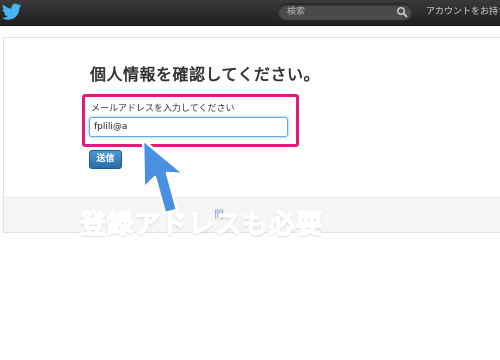  What do you see at coordinates (12, 12) in the screenshot?
I see `twitter-bird-icon` at bounding box center [12, 12].